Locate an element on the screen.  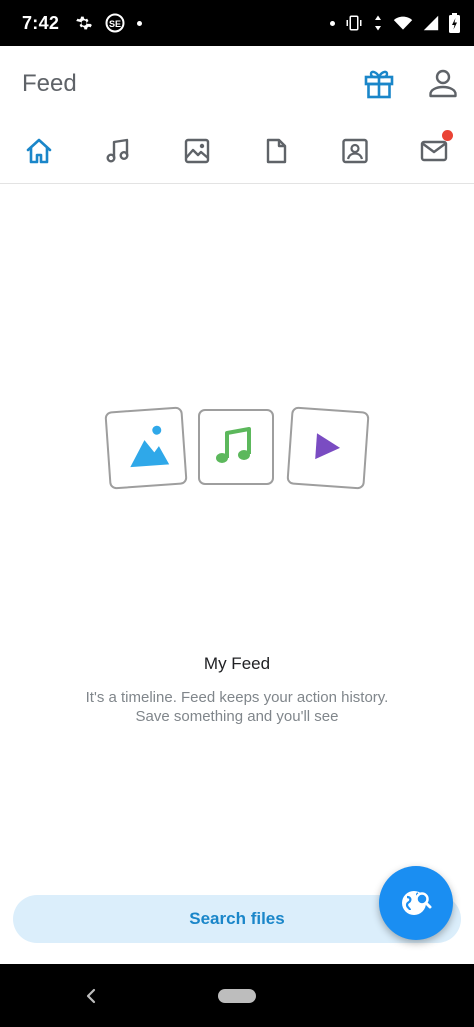
se-app-icon: SE is located at coordinates (115, 23).